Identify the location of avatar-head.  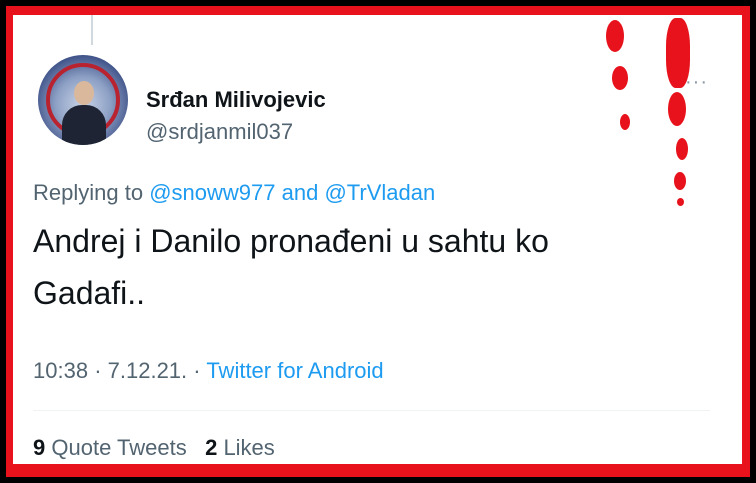
(84, 93).